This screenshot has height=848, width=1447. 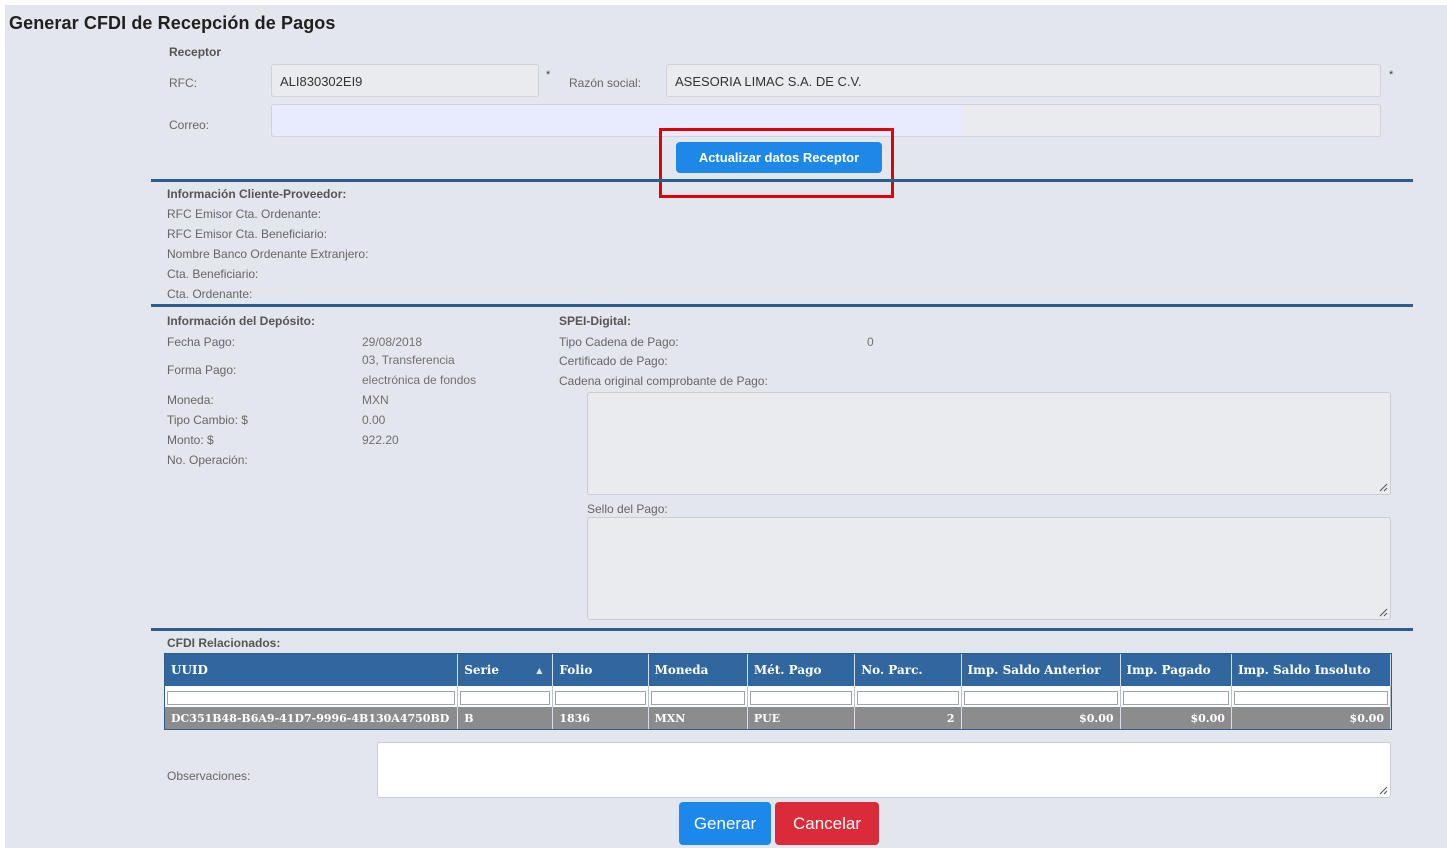 I want to click on tipo-cadena-value: 0, so click(x=870, y=342).